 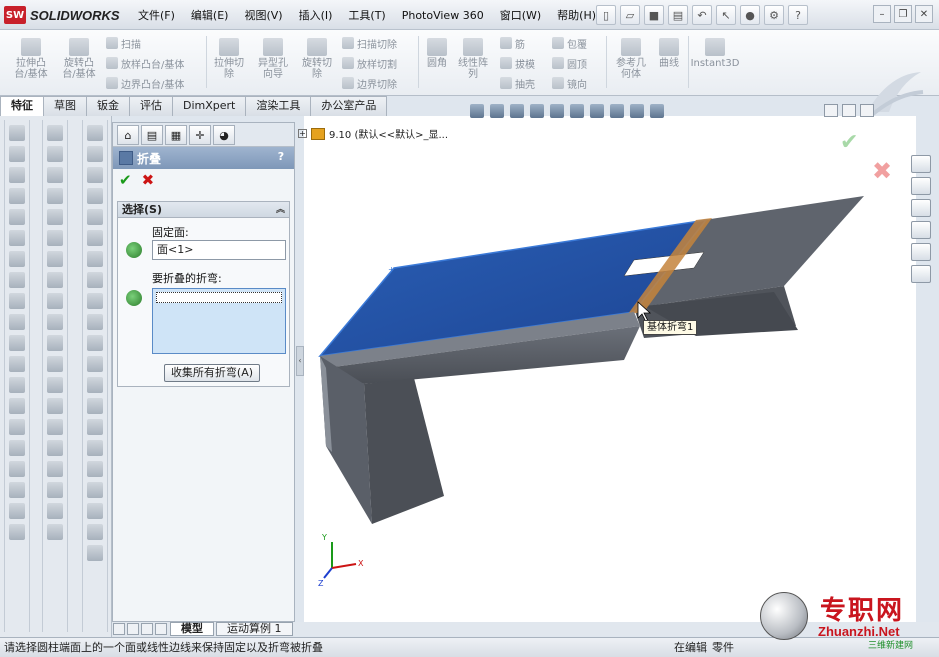 What do you see at coordinates (22, 106) in the screenshot?
I see `tab-features: 特征` at bounding box center [22, 106].